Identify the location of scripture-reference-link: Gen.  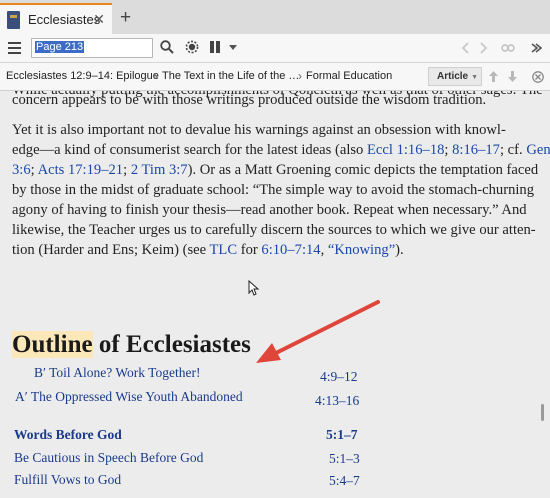
(538, 150).